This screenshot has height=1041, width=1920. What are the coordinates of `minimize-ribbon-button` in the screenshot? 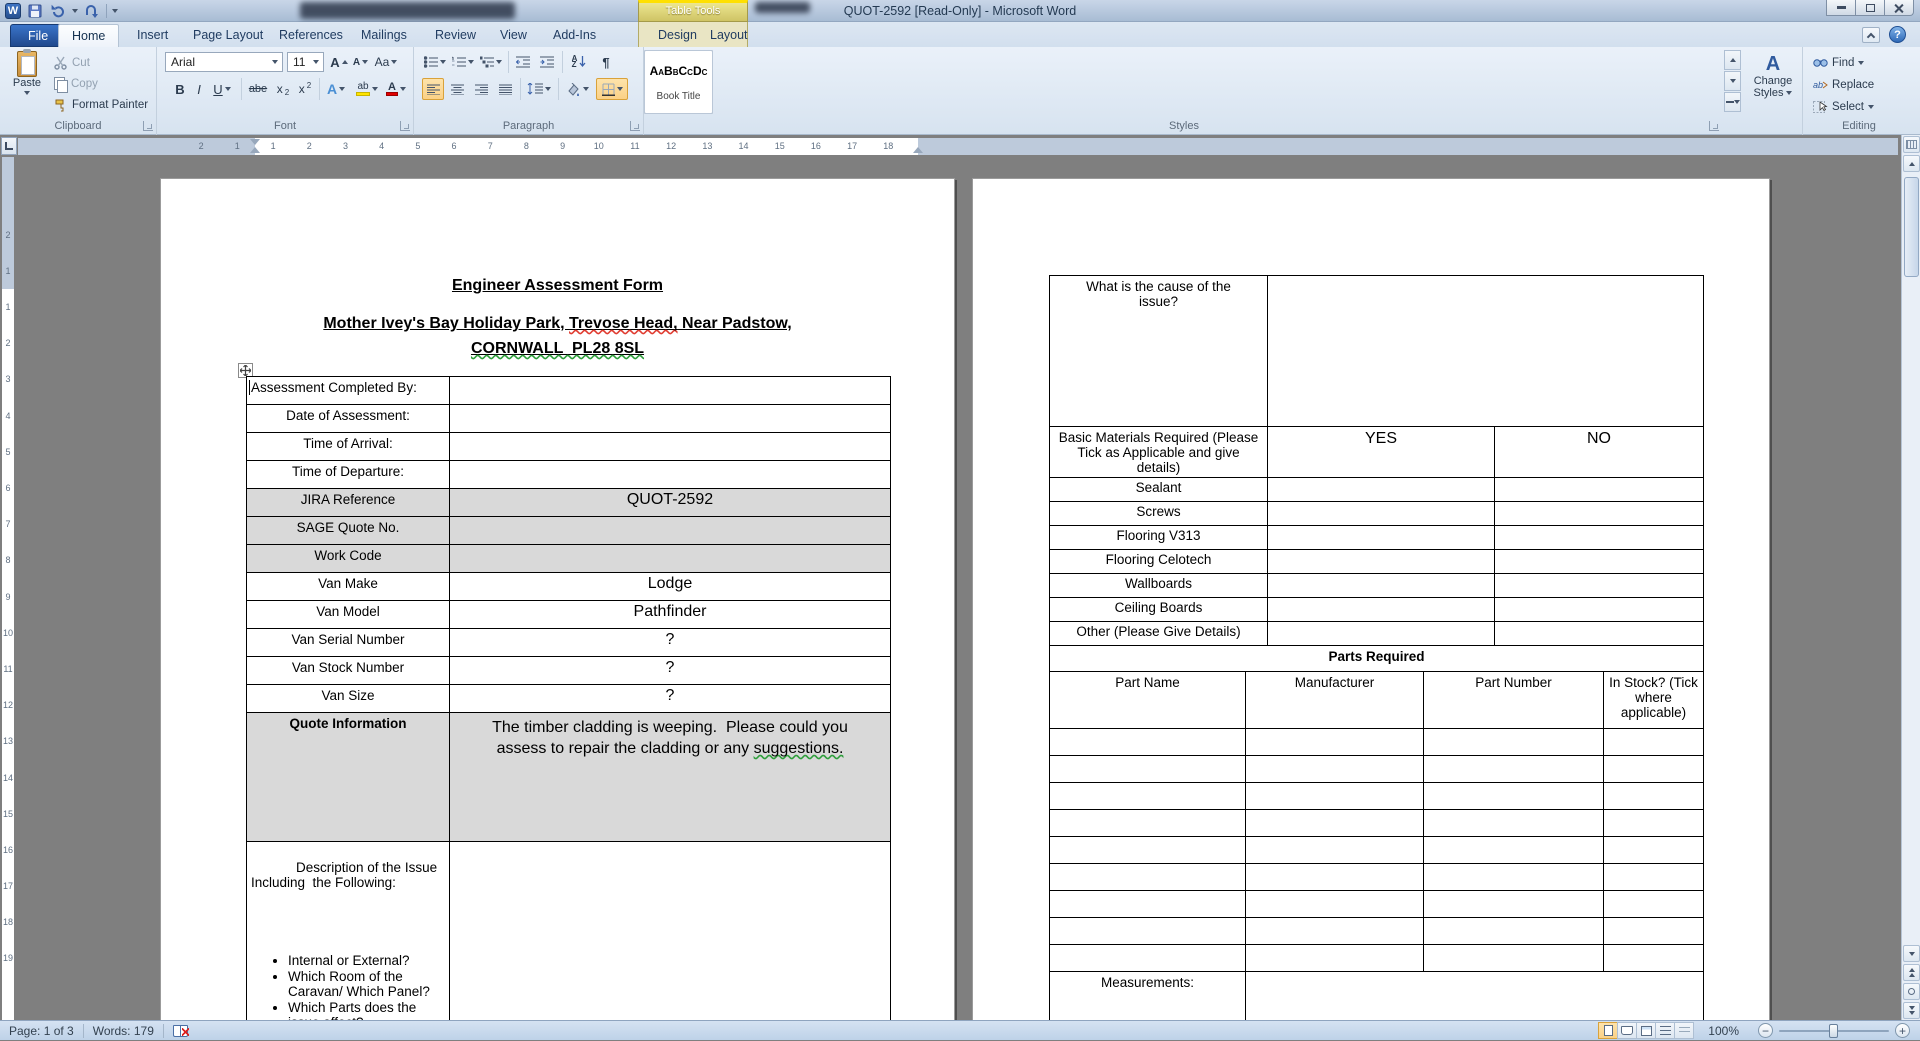 It's located at (1871, 35).